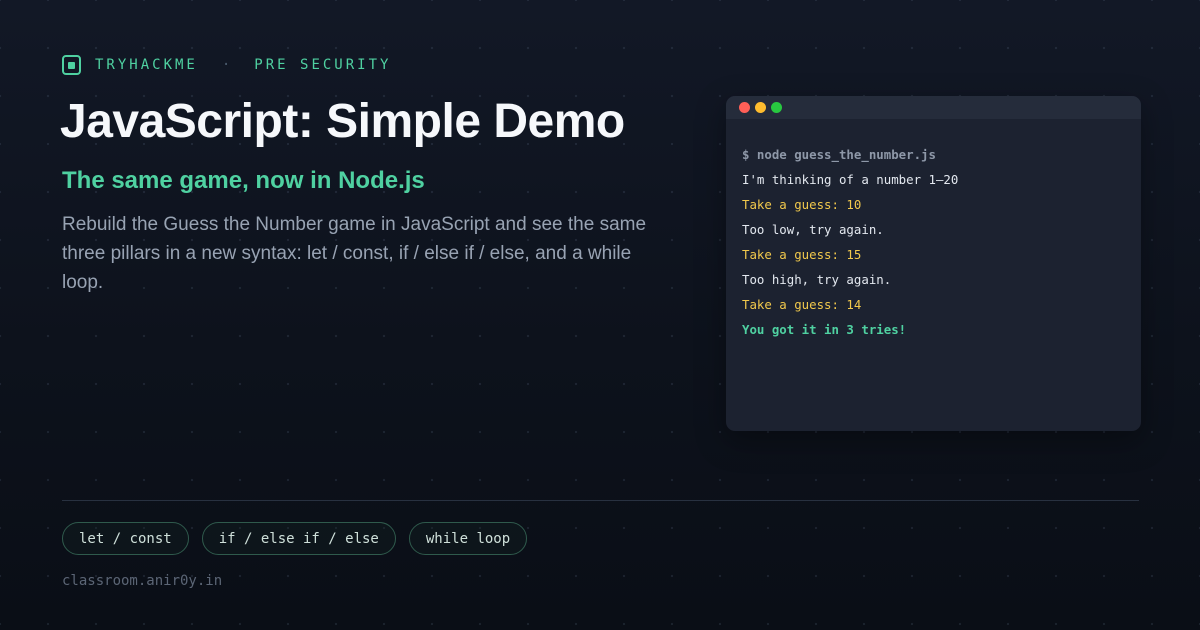 The image size is (1200, 630). What do you see at coordinates (142, 581) in the screenshot?
I see `footer-url: classroom.anir0y.in` at bounding box center [142, 581].